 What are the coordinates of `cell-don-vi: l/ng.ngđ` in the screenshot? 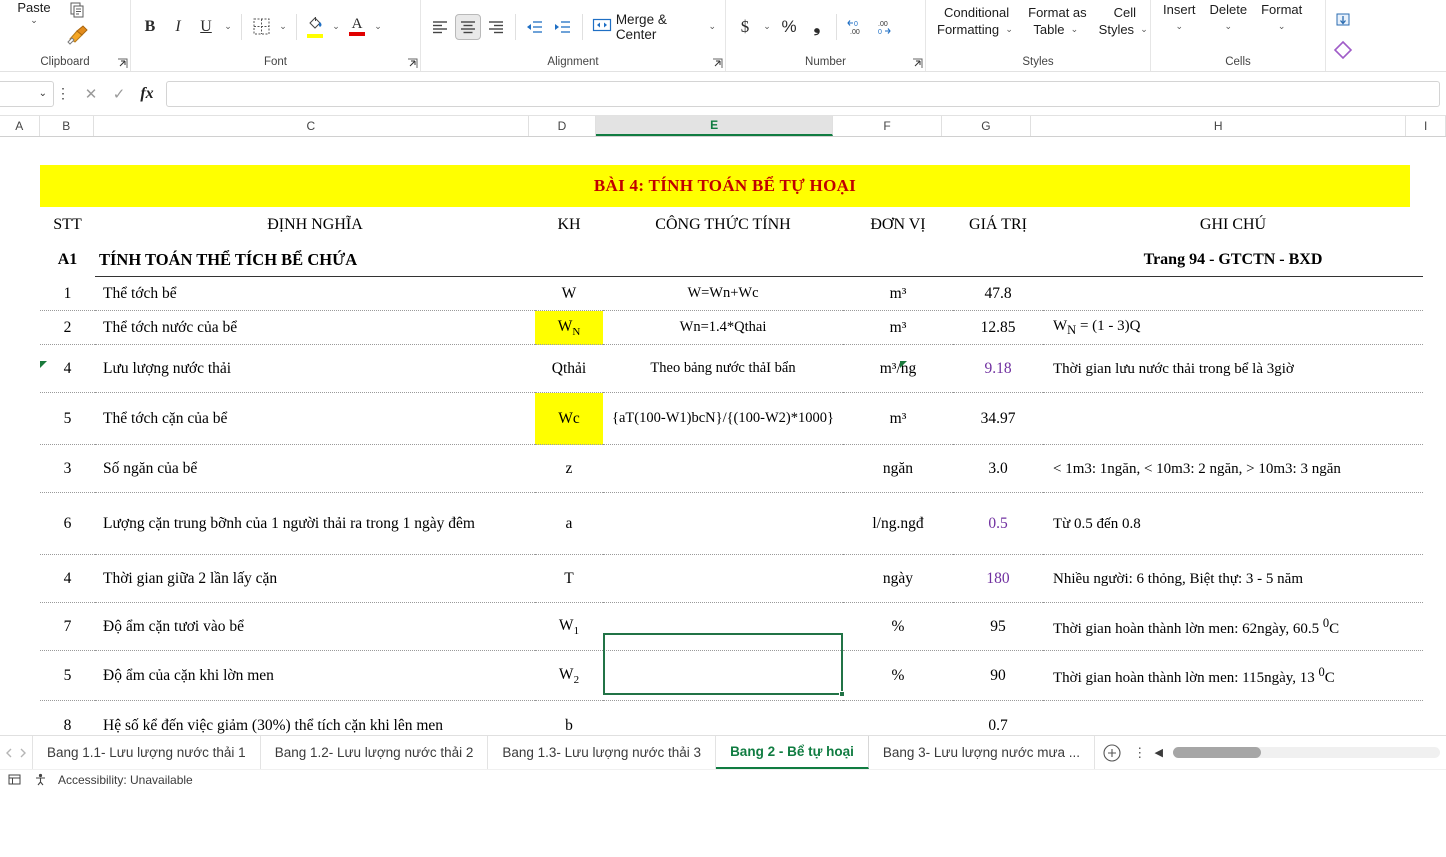 It's located at (898, 524).